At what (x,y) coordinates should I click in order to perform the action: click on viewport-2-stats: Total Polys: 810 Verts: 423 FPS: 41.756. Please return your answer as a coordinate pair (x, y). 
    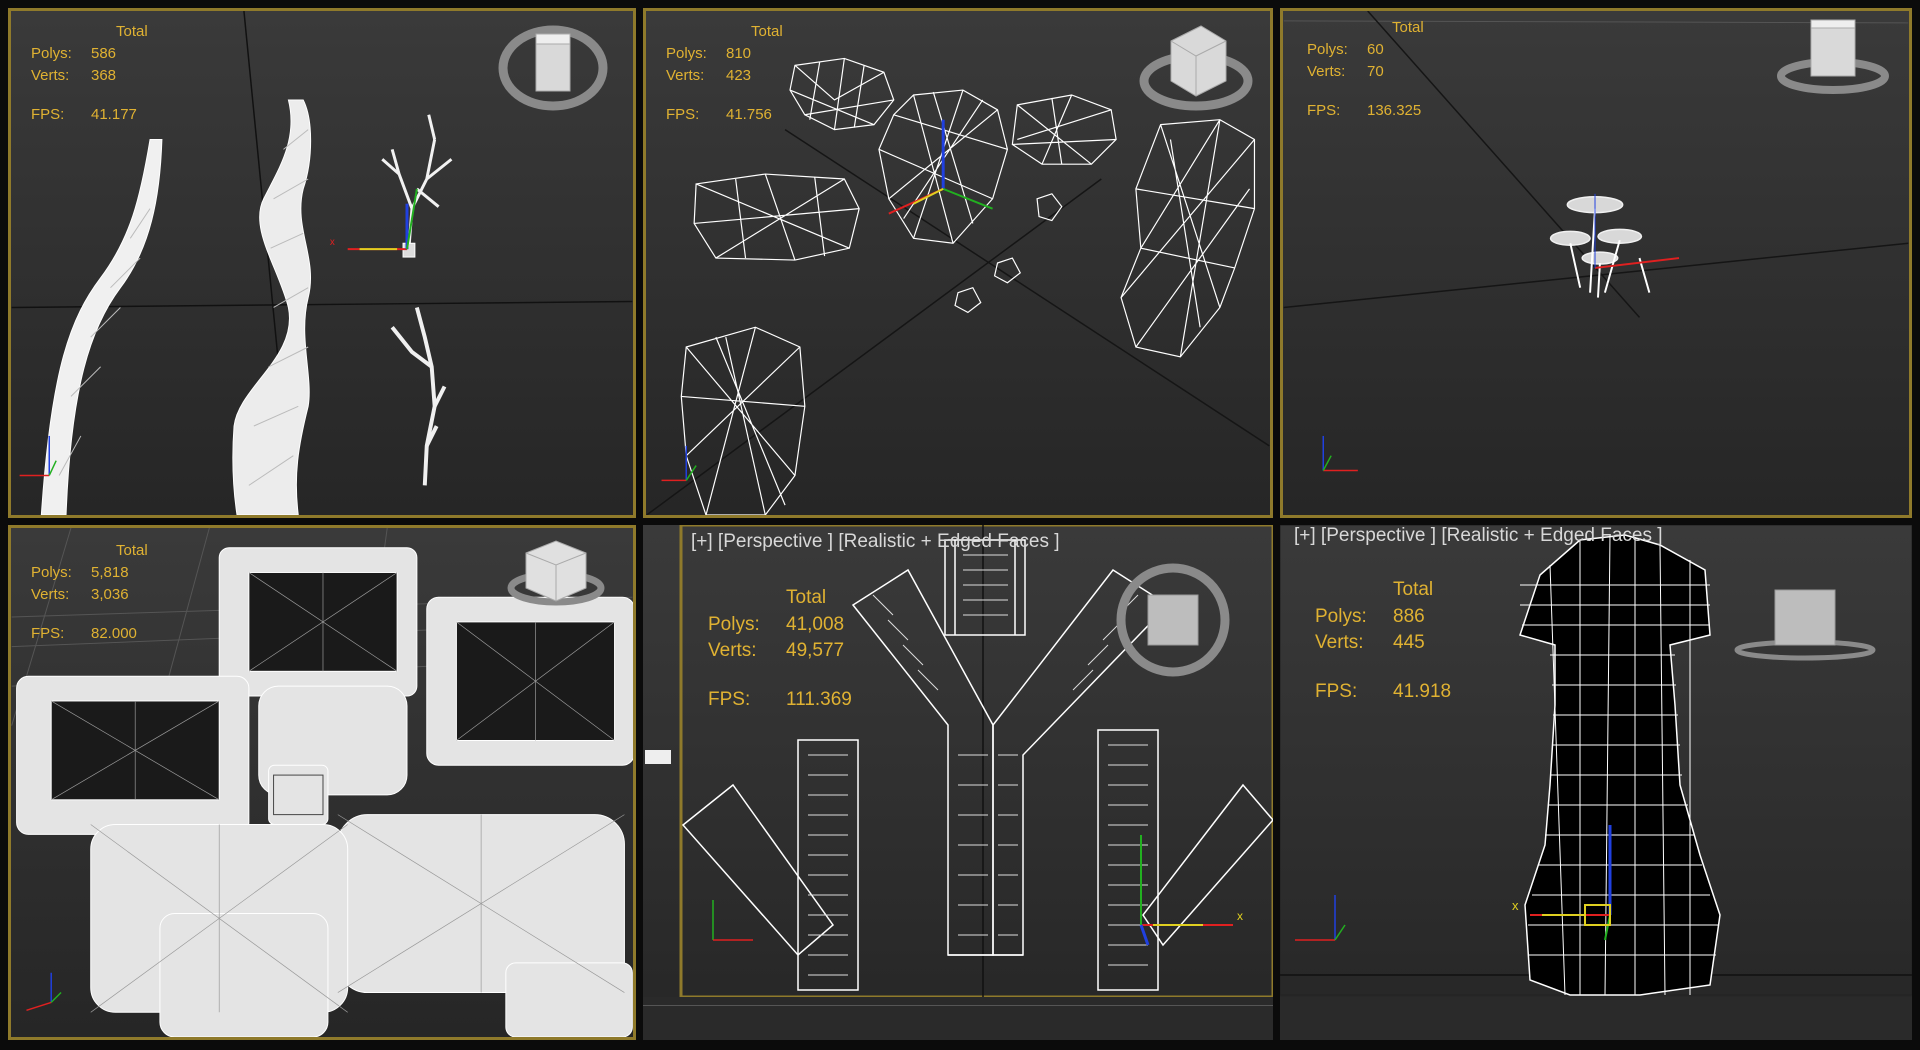
    Looking at the image, I should click on (724, 73).